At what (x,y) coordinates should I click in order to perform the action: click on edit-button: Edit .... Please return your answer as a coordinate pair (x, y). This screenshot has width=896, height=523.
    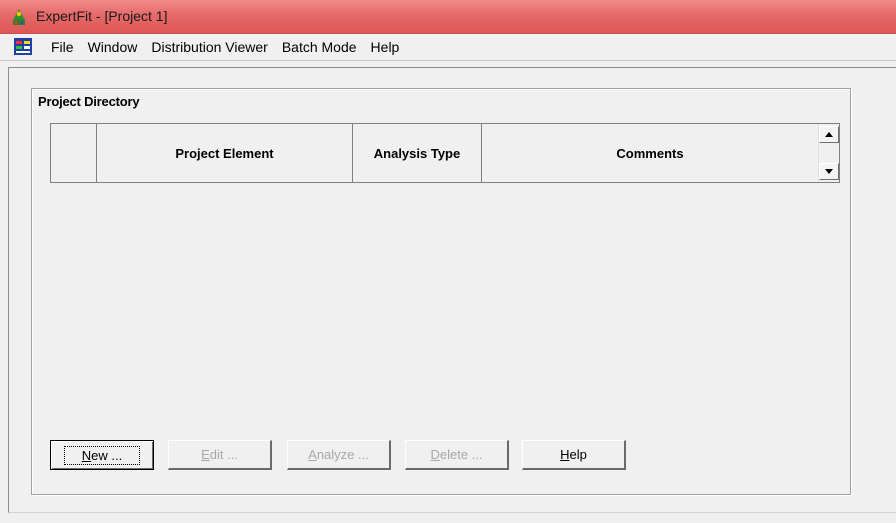
    Looking at the image, I should click on (220, 455).